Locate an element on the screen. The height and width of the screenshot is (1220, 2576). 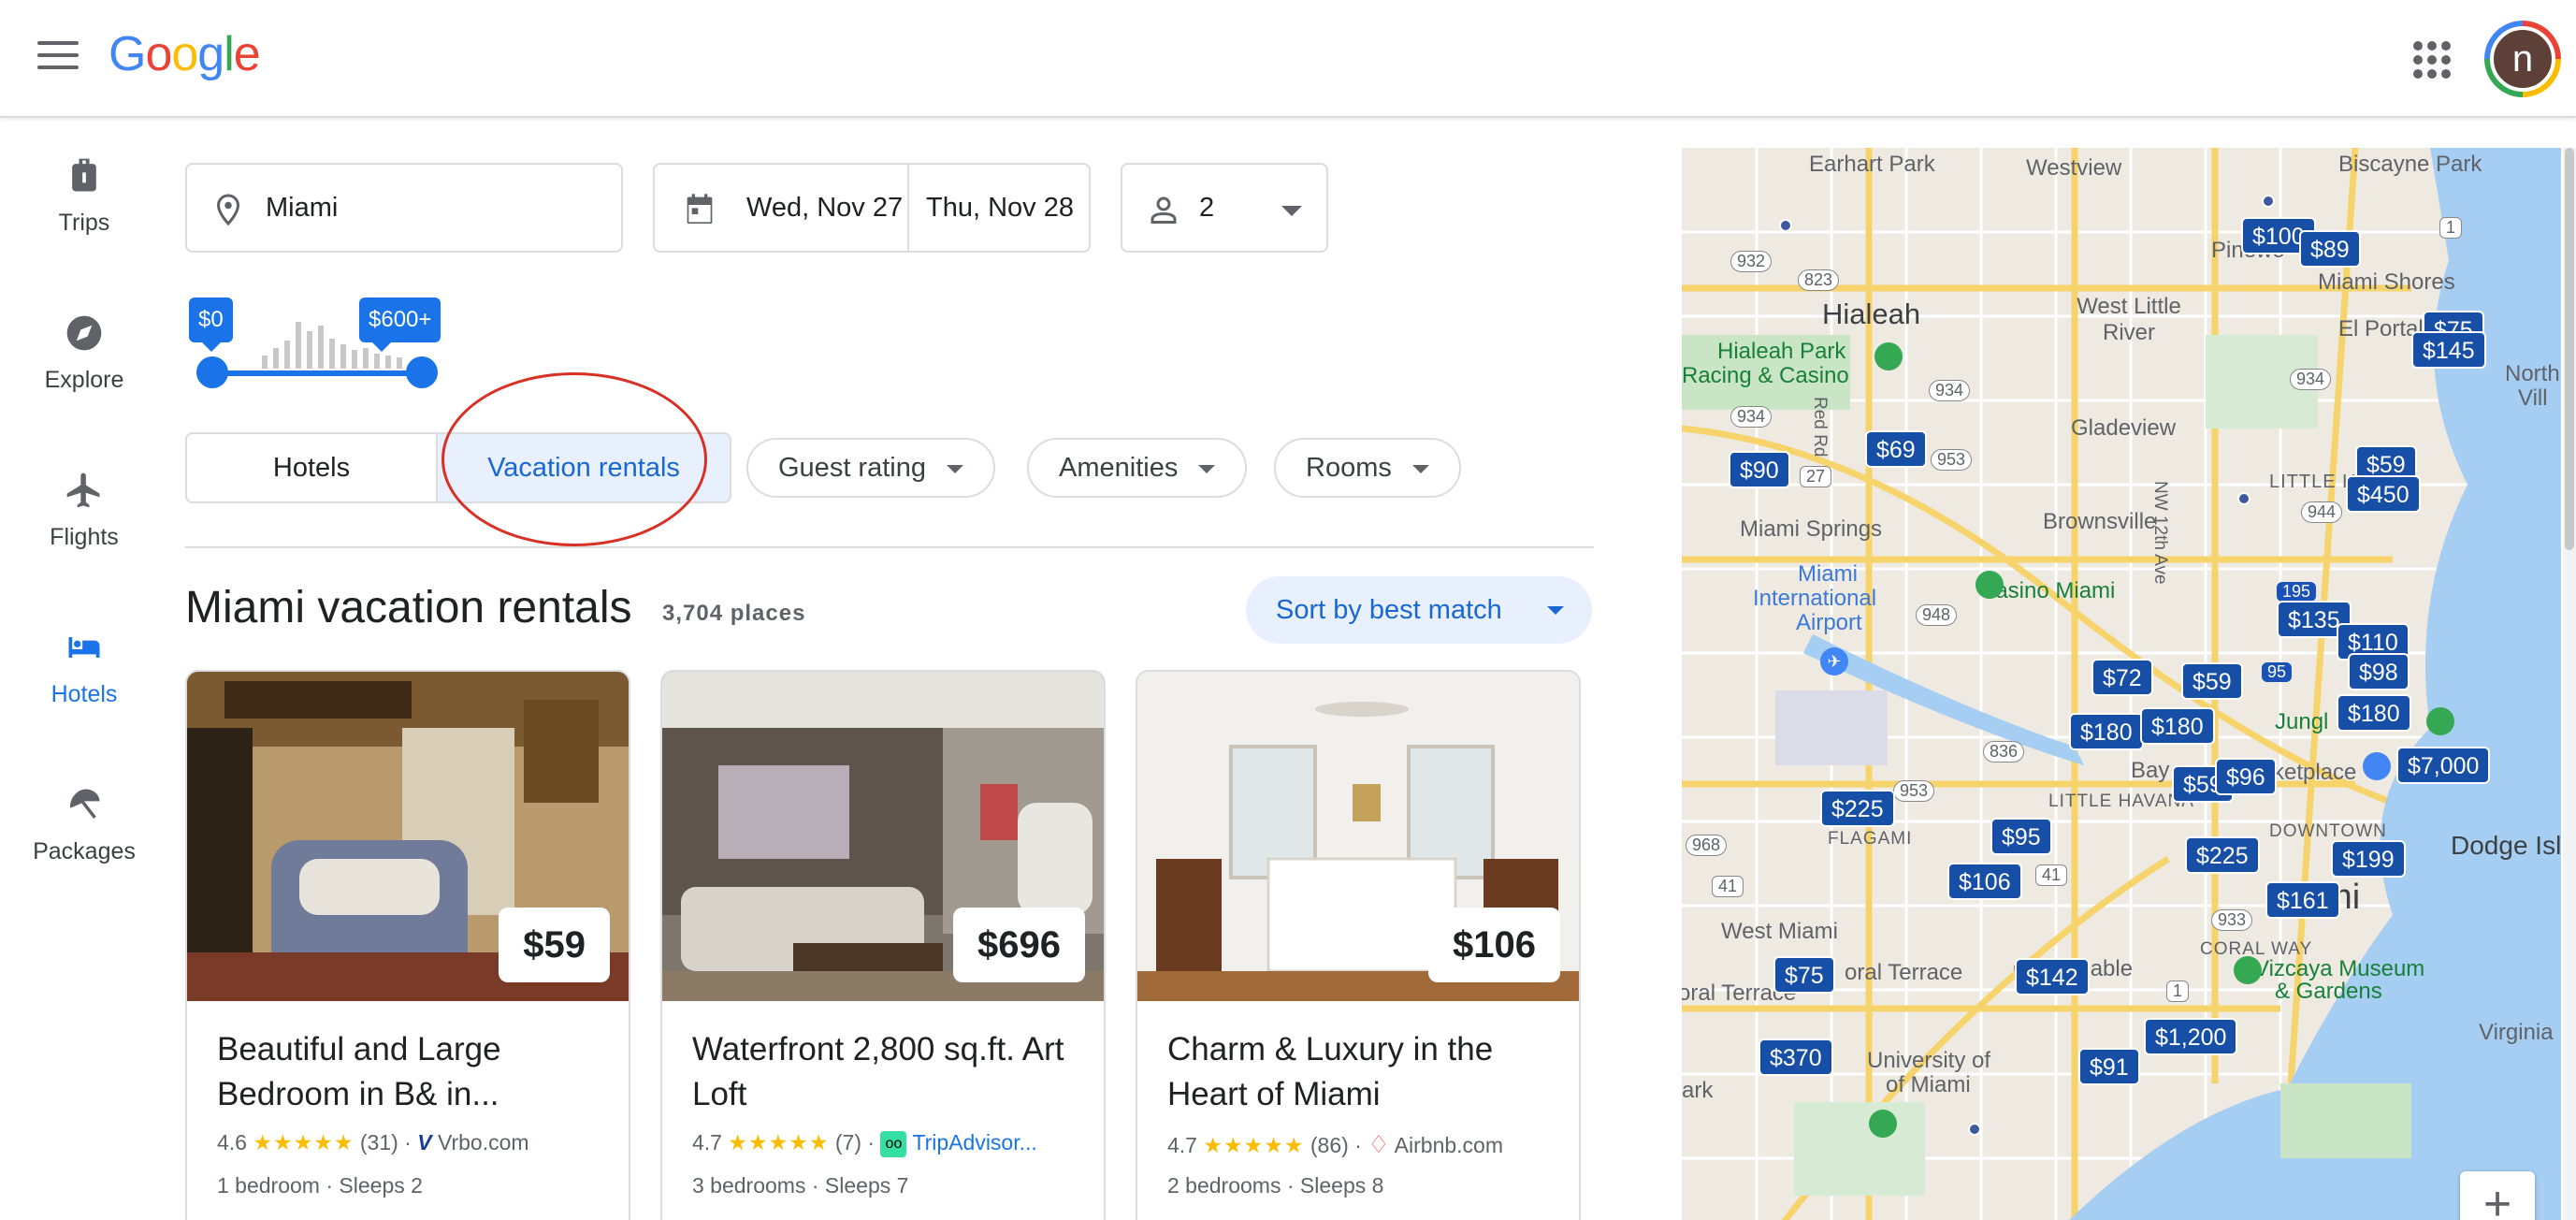
account-avatar: n is located at coordinates (2522, 59).